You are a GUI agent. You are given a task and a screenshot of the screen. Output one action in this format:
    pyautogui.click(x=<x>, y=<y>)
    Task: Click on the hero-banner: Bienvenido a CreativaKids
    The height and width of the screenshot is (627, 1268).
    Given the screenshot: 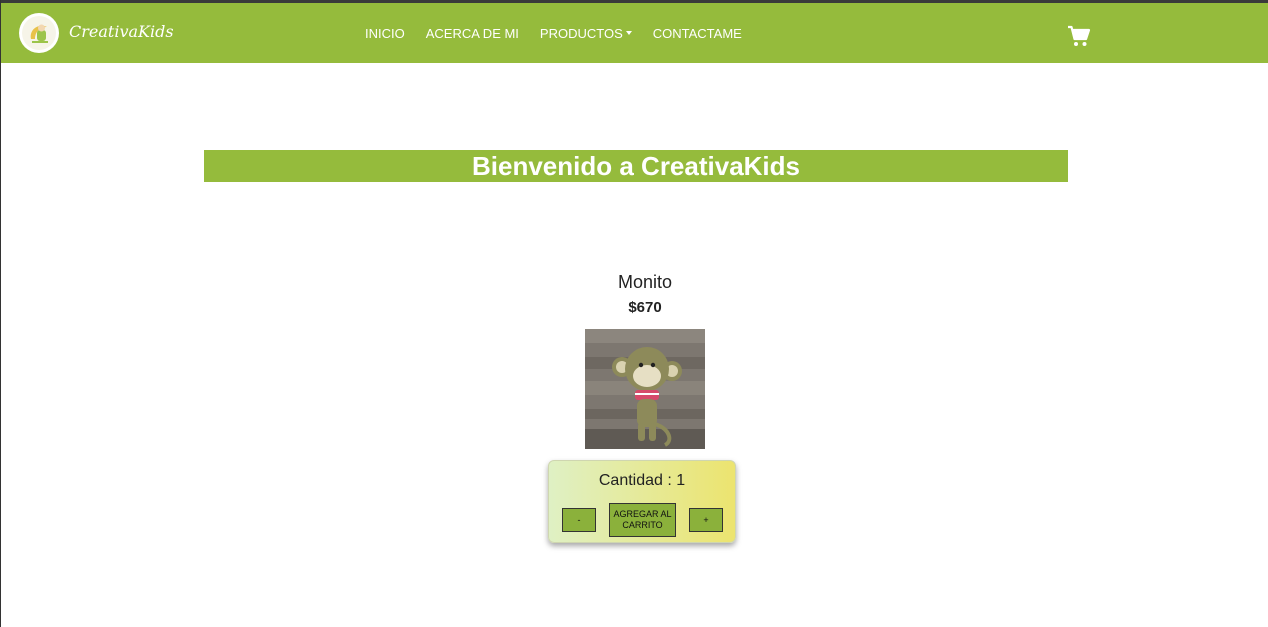 What is the action you would take?
    pyautogui.click(x=636, y=166)
    